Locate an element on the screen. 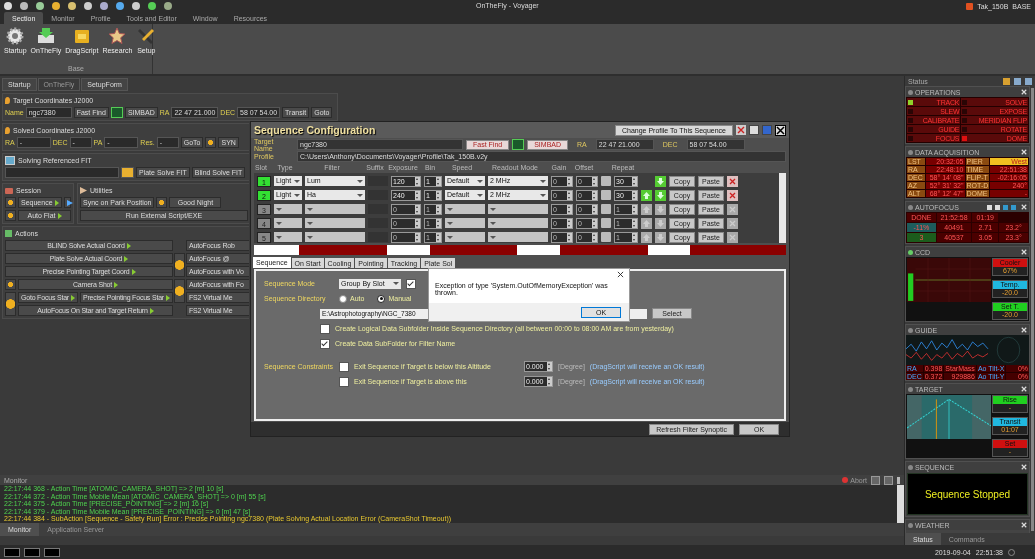 This screenshot has height=559, width=1035. fast-forward-icon is located at coordinates (67, 202).